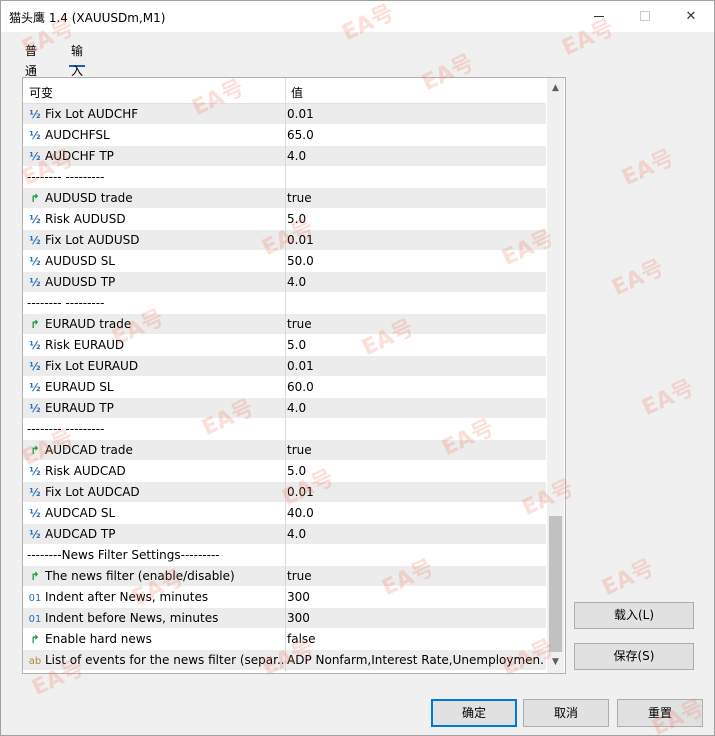 This screenshot has width=715, height=736. What do you see at coordinates (415, 135) in the screenshot?
I see `parameter-value: 65.0` at bounding box center [415, 135].